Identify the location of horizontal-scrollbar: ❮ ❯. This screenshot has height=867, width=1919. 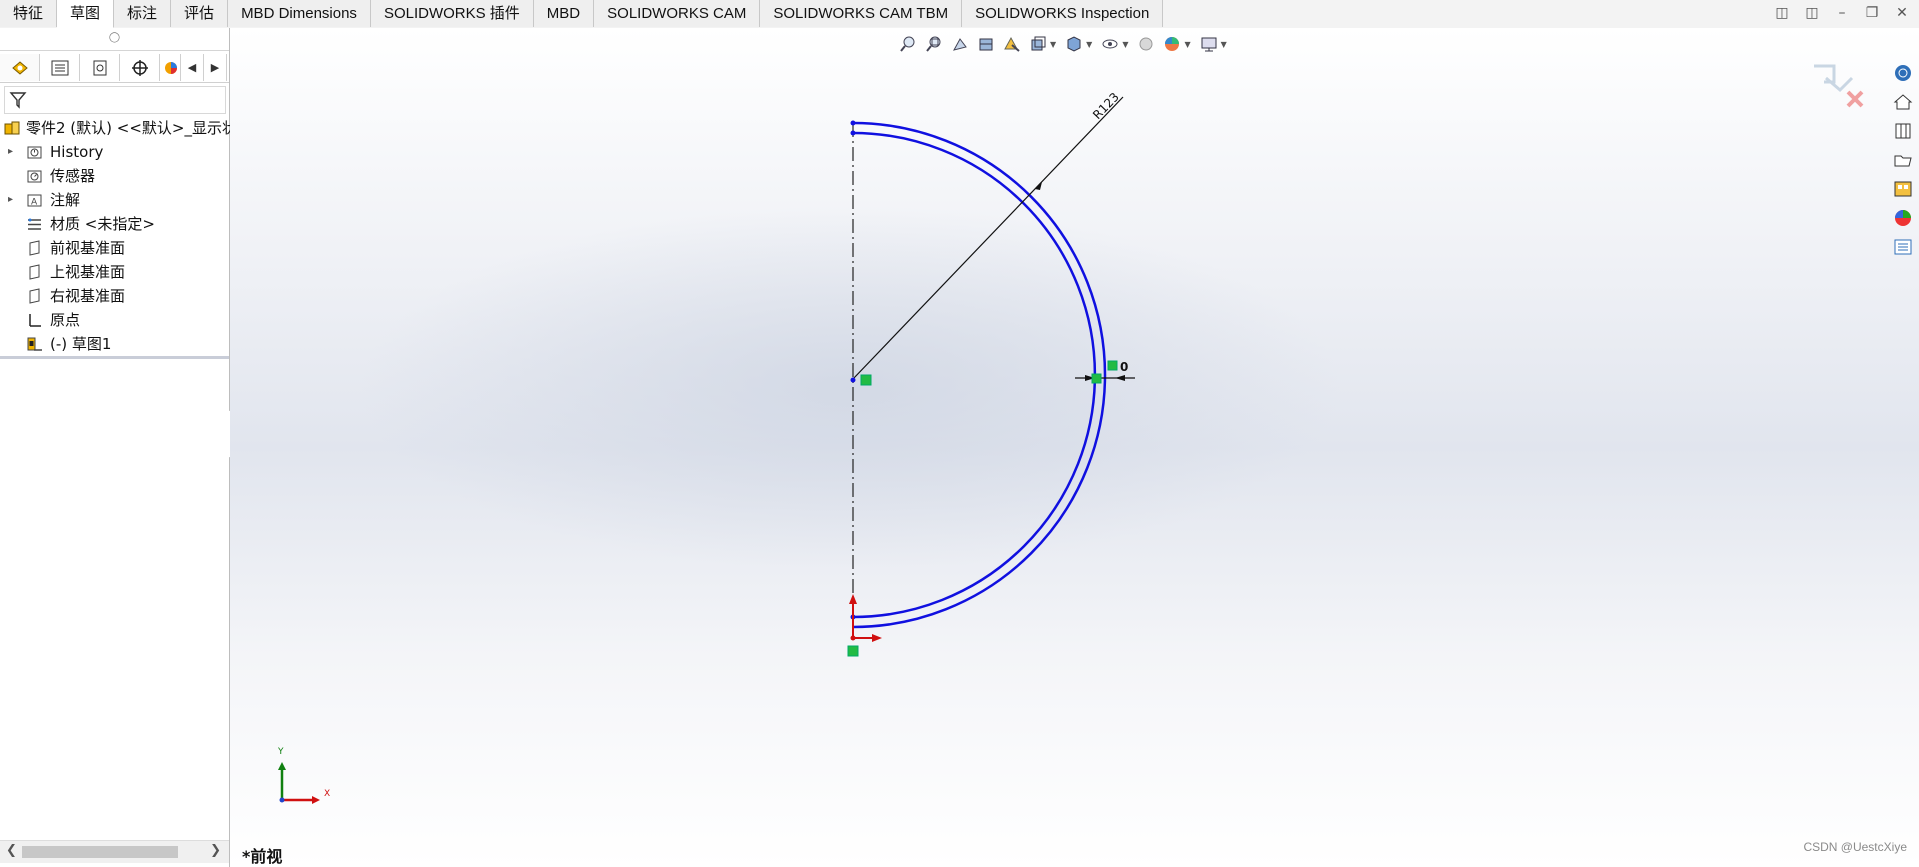
(114, 851).